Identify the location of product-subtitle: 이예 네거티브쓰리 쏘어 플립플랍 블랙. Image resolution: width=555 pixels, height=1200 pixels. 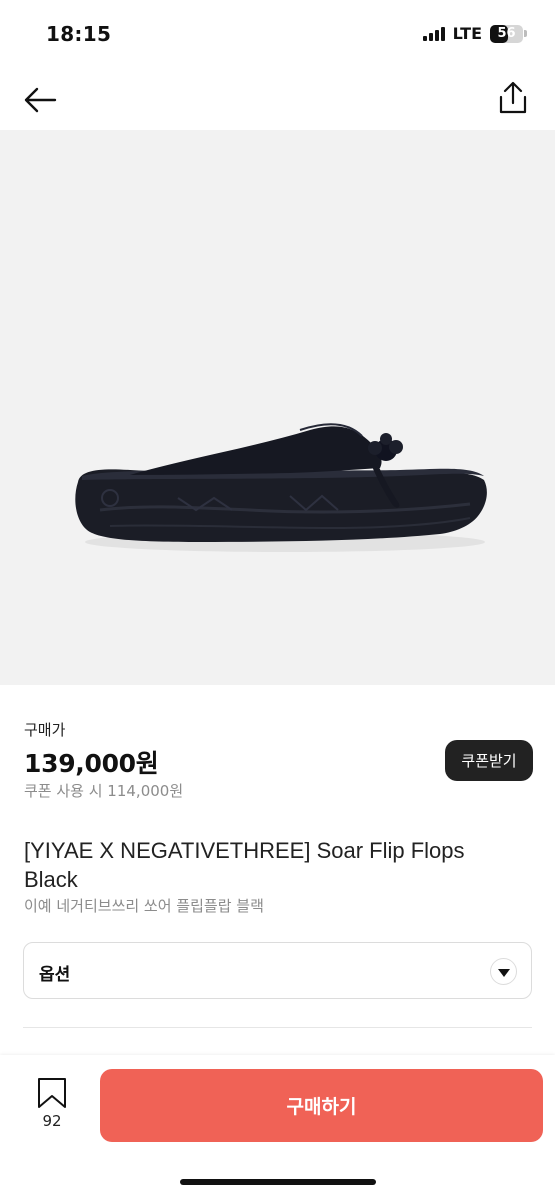
(144, 906).